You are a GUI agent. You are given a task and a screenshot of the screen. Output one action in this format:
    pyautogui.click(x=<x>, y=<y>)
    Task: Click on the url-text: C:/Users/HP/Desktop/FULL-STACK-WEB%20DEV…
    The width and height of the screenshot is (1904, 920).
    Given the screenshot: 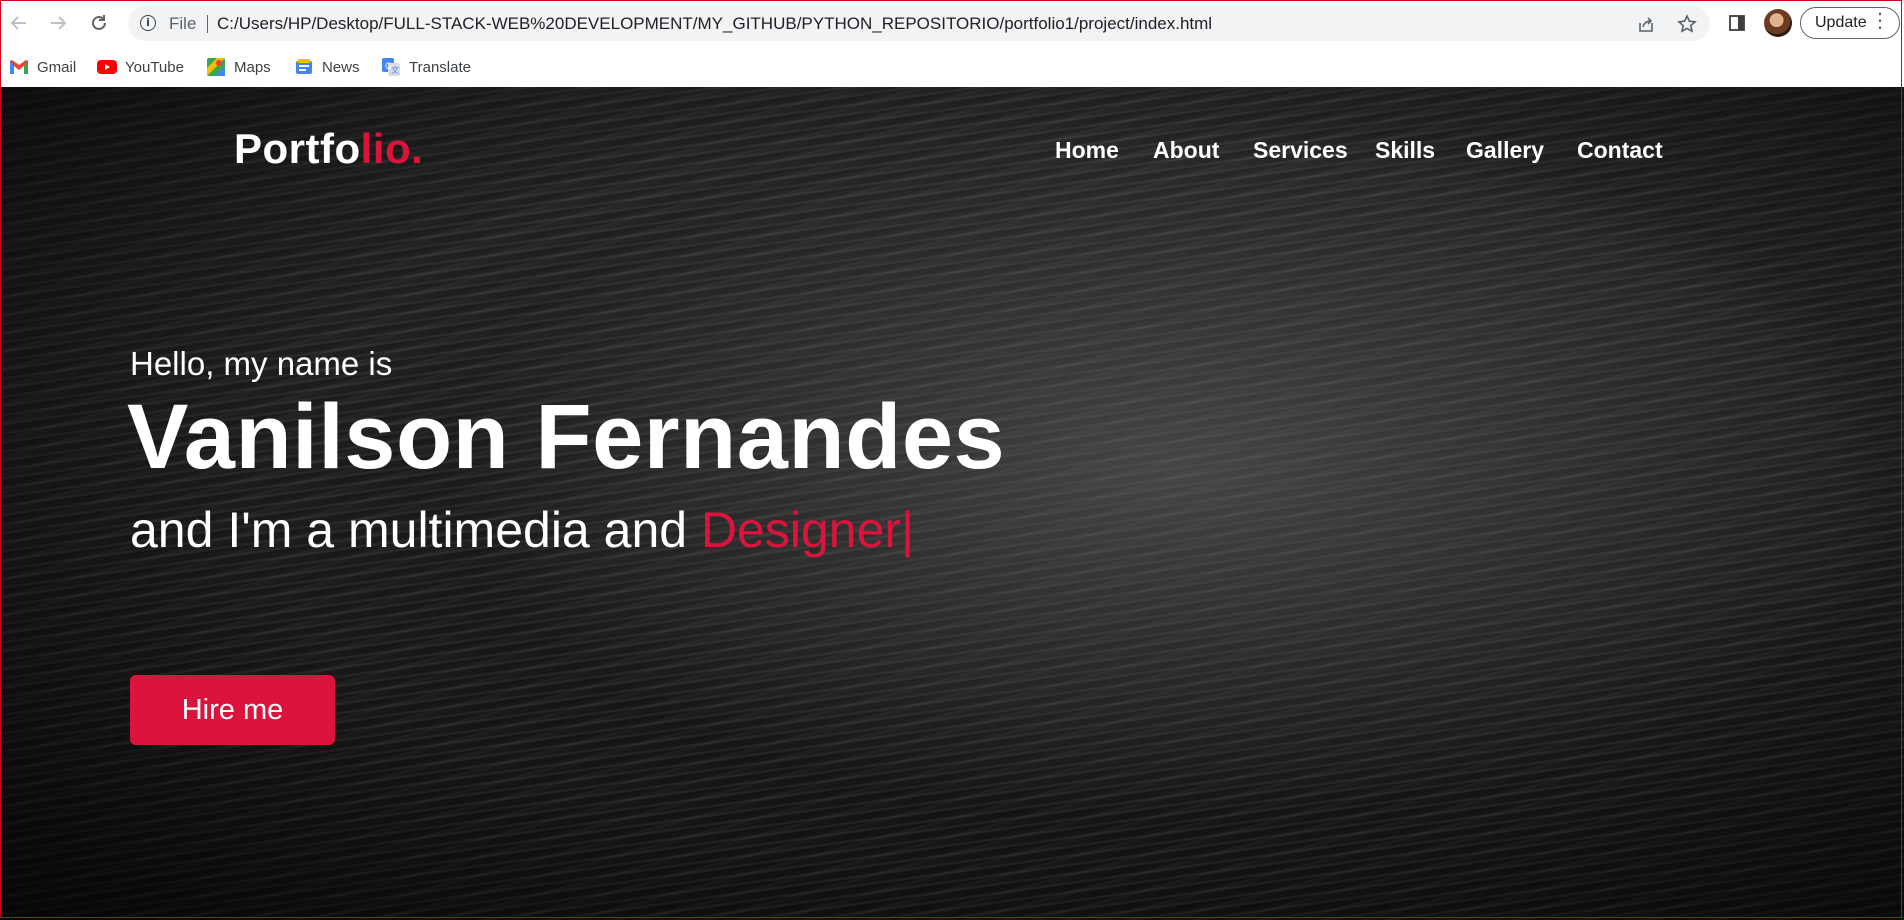 What is the action you would take?
    pyautogui.click(x=714, y=24)
    